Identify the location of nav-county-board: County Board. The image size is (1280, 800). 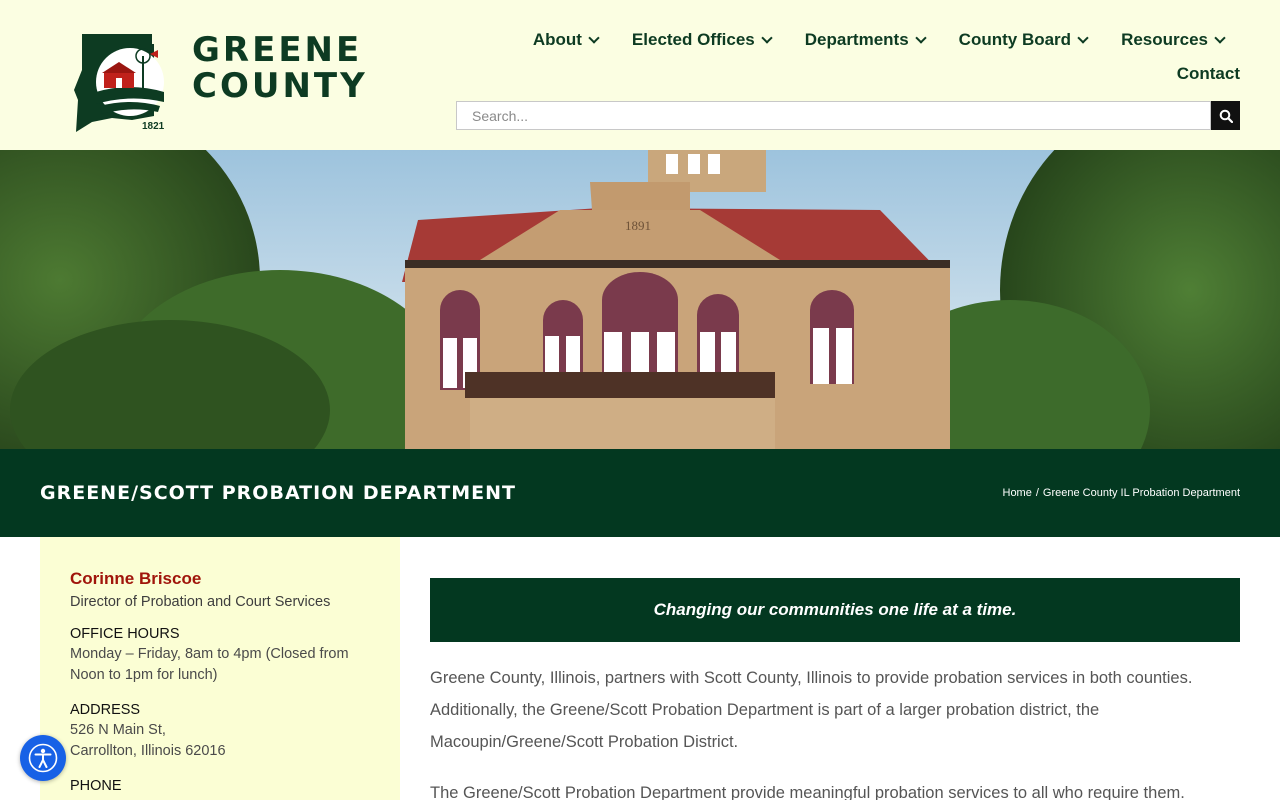
(1023, 40).